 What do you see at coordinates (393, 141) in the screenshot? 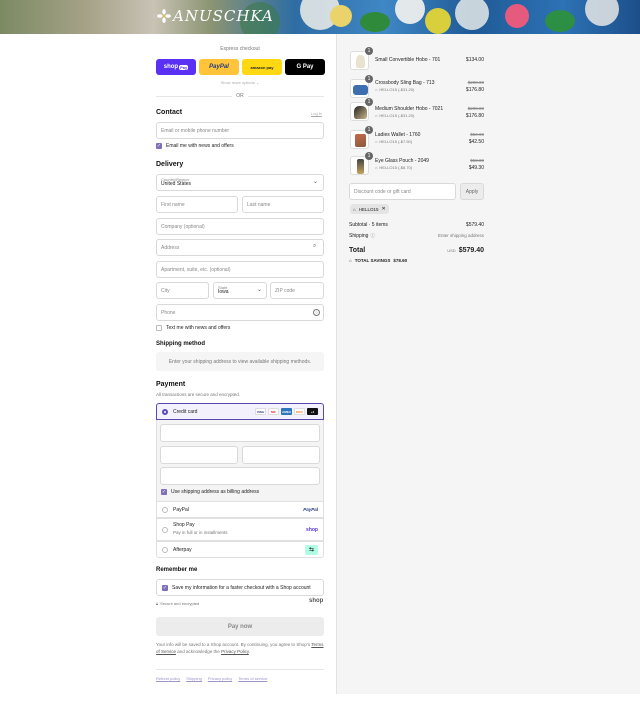
I see `item-discount: ⌂ HELLO15 (-$7.50)` at bounding box center [393, 141].